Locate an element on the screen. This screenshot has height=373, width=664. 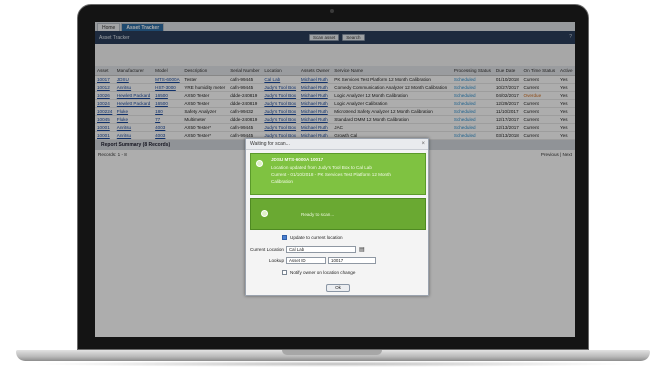
laptop-shadow is located at coordinates (333, 364).